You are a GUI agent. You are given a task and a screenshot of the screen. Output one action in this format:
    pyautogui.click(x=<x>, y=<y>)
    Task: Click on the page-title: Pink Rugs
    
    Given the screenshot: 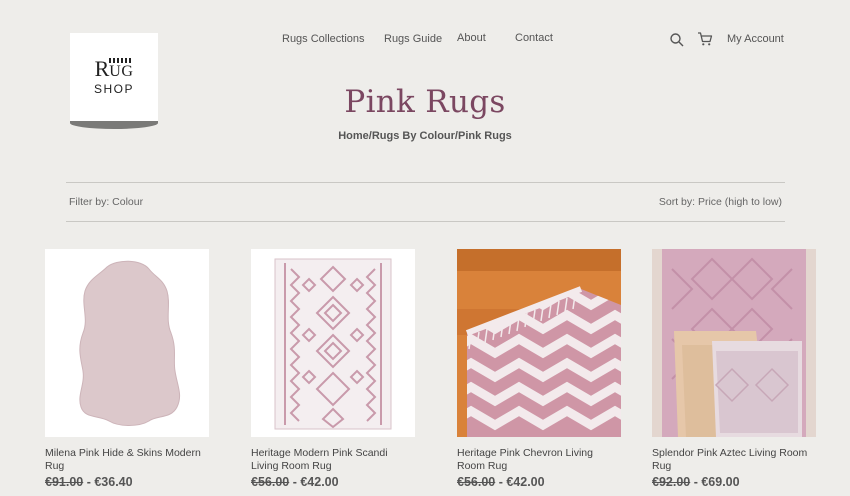 What is the action you would take?
    pyautogui.click(x=425, y=102)
    